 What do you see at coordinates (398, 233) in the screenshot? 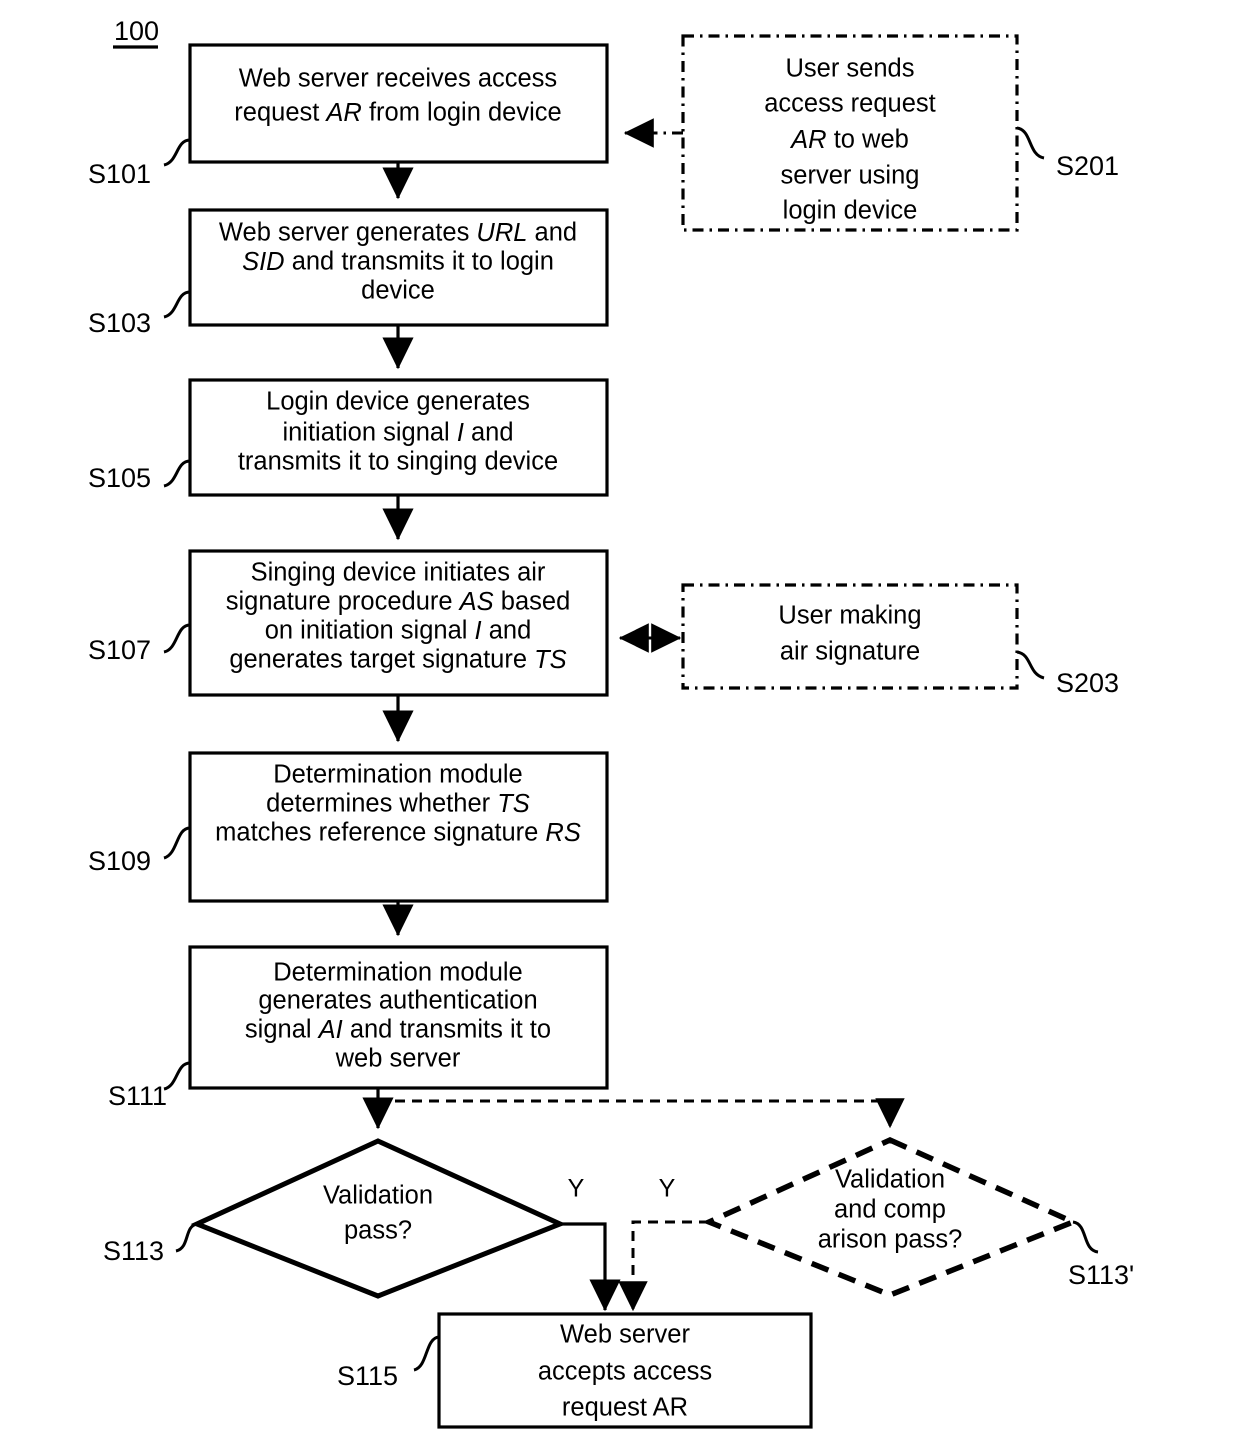
I see `s103-line-1: Web server generates URL and` at bounding box center [398, 233].